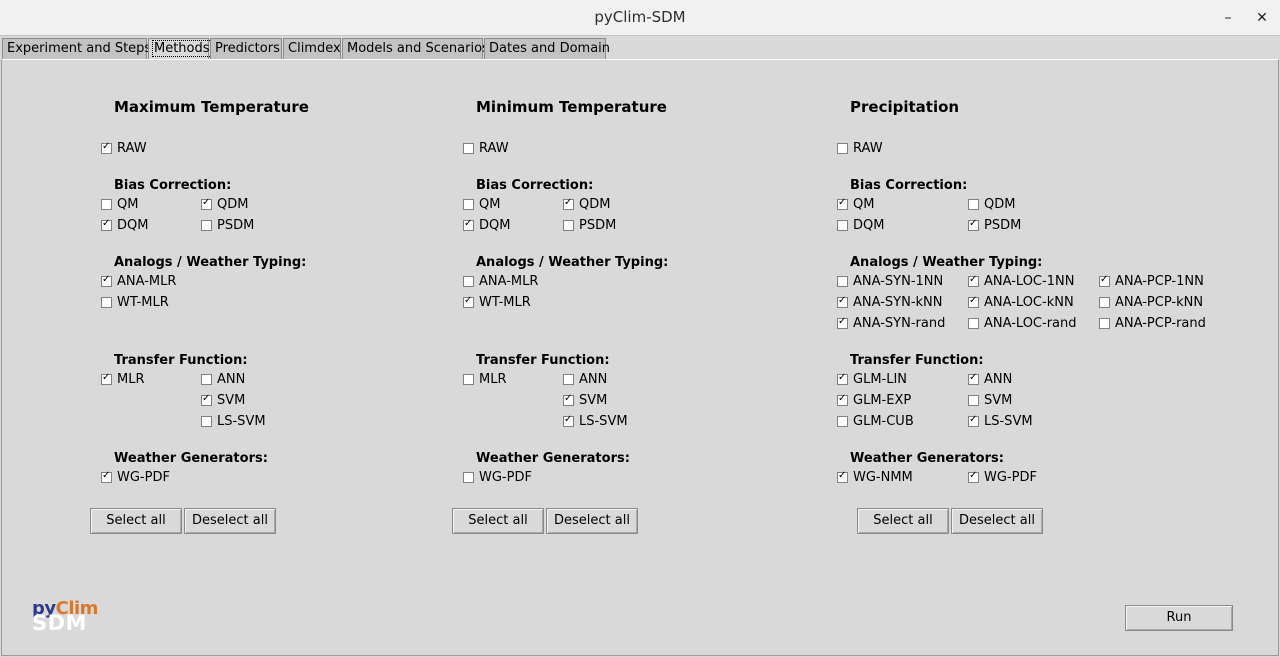 This screenshot has height=657, width=1280. What do you see at coordinates (553, 458) in the screenshot?
I see `tmin-wg-heading: Weather Generators:` at bounding box center [553, 458].